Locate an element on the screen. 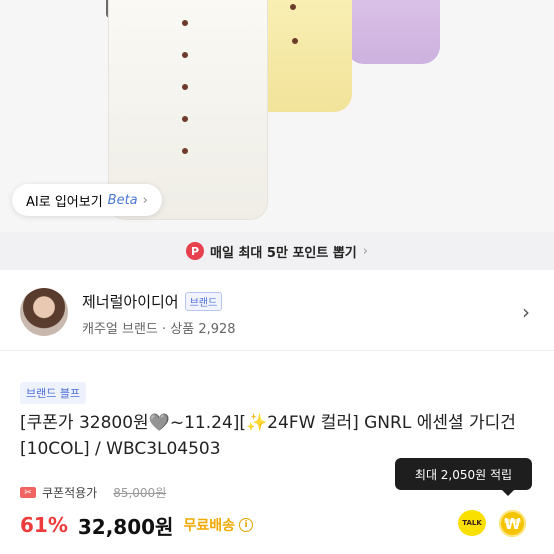 The height and width of the screenshot is (554, 554). sale-price: 32,800원 is located at coordinates (125, 526).